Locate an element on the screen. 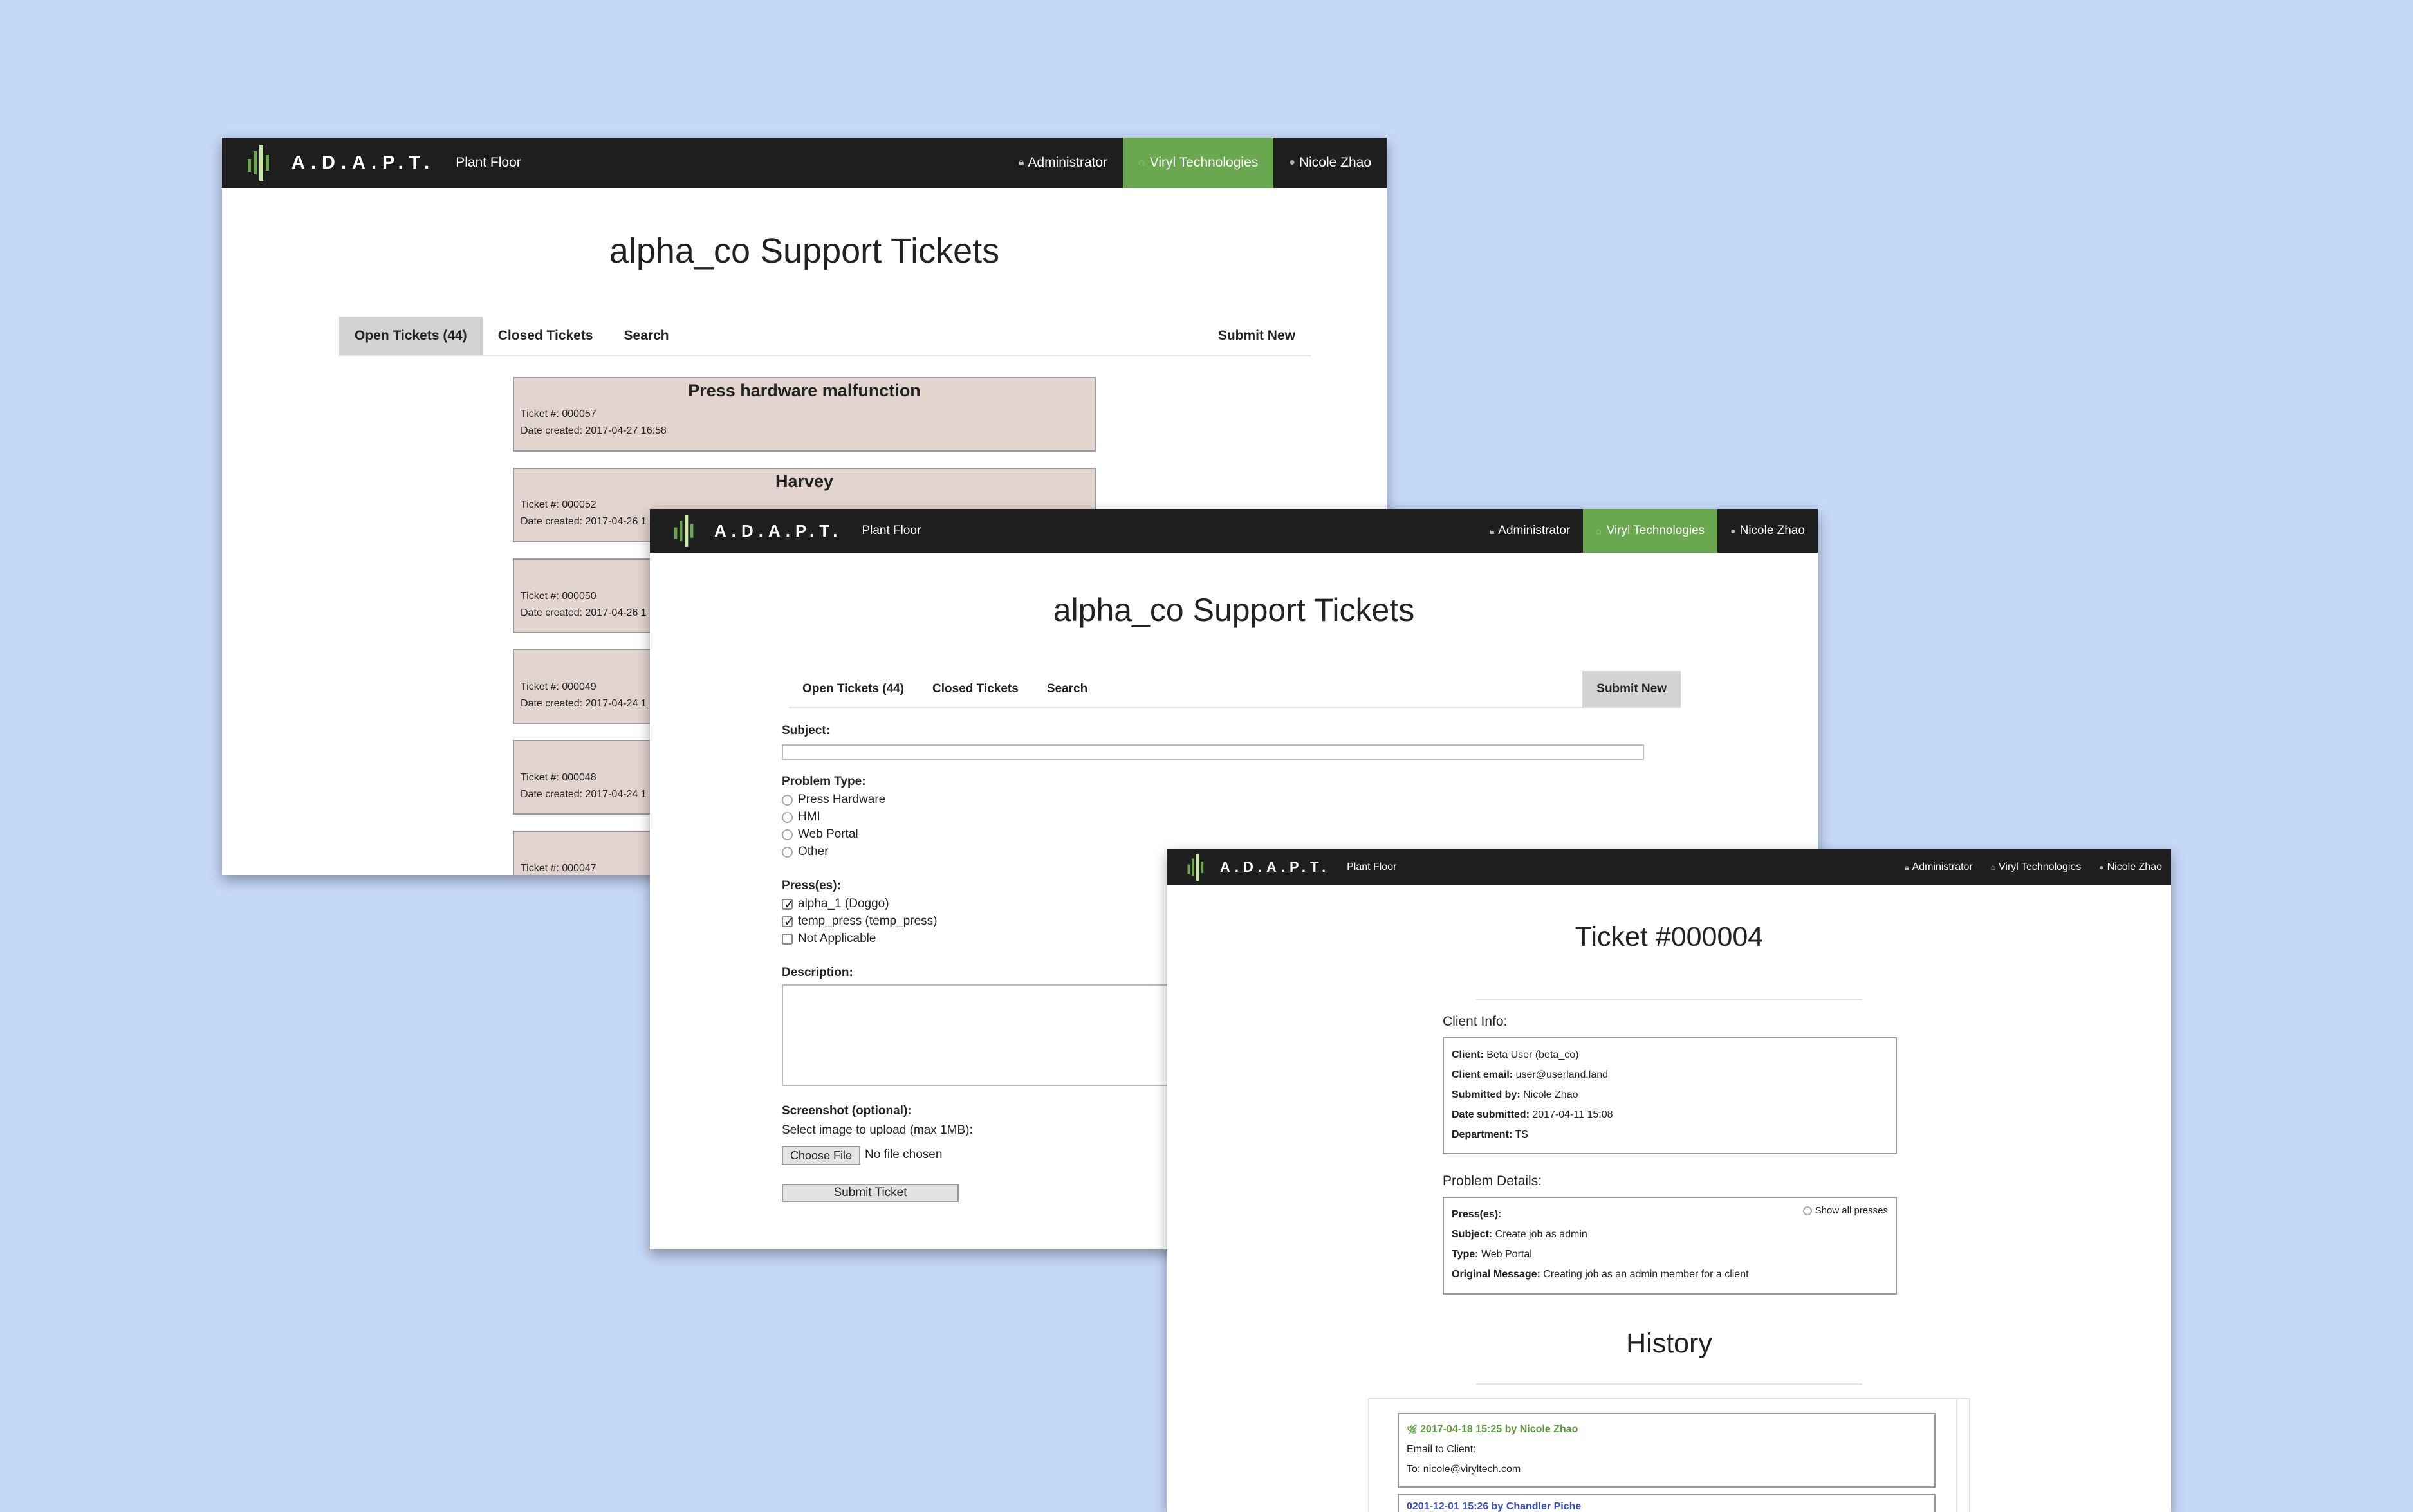 The height and width of the screenshot is (1512, 2413). leaf-icon: 🌿︎ is located at coordinates (1412, 1429).